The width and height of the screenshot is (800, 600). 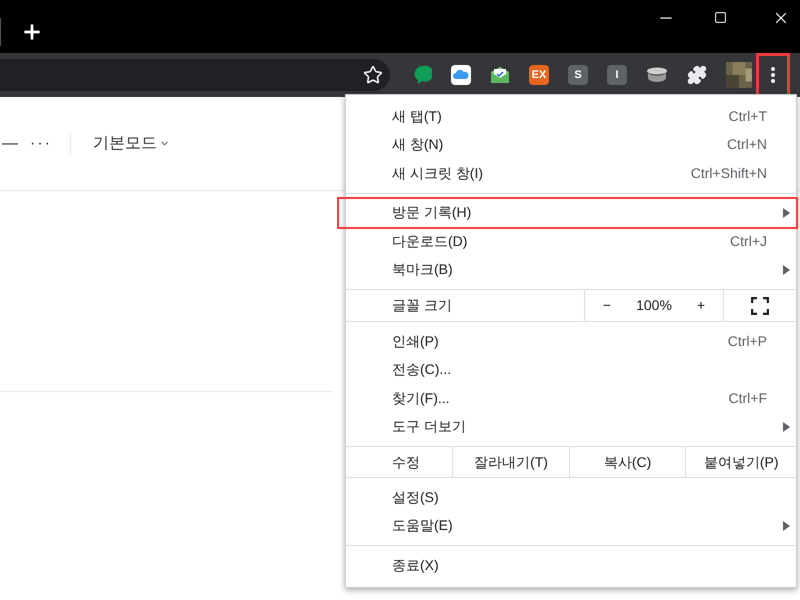 I want to click on shortcut-text: Ctrl+P, so click(x=747, y=341).